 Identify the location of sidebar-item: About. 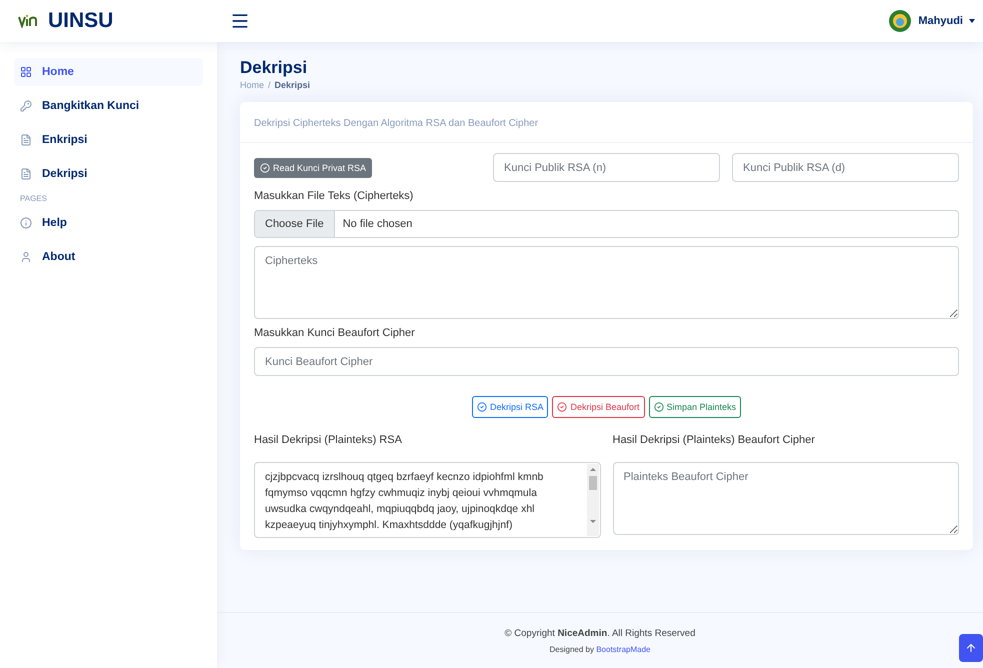
(108, 257).